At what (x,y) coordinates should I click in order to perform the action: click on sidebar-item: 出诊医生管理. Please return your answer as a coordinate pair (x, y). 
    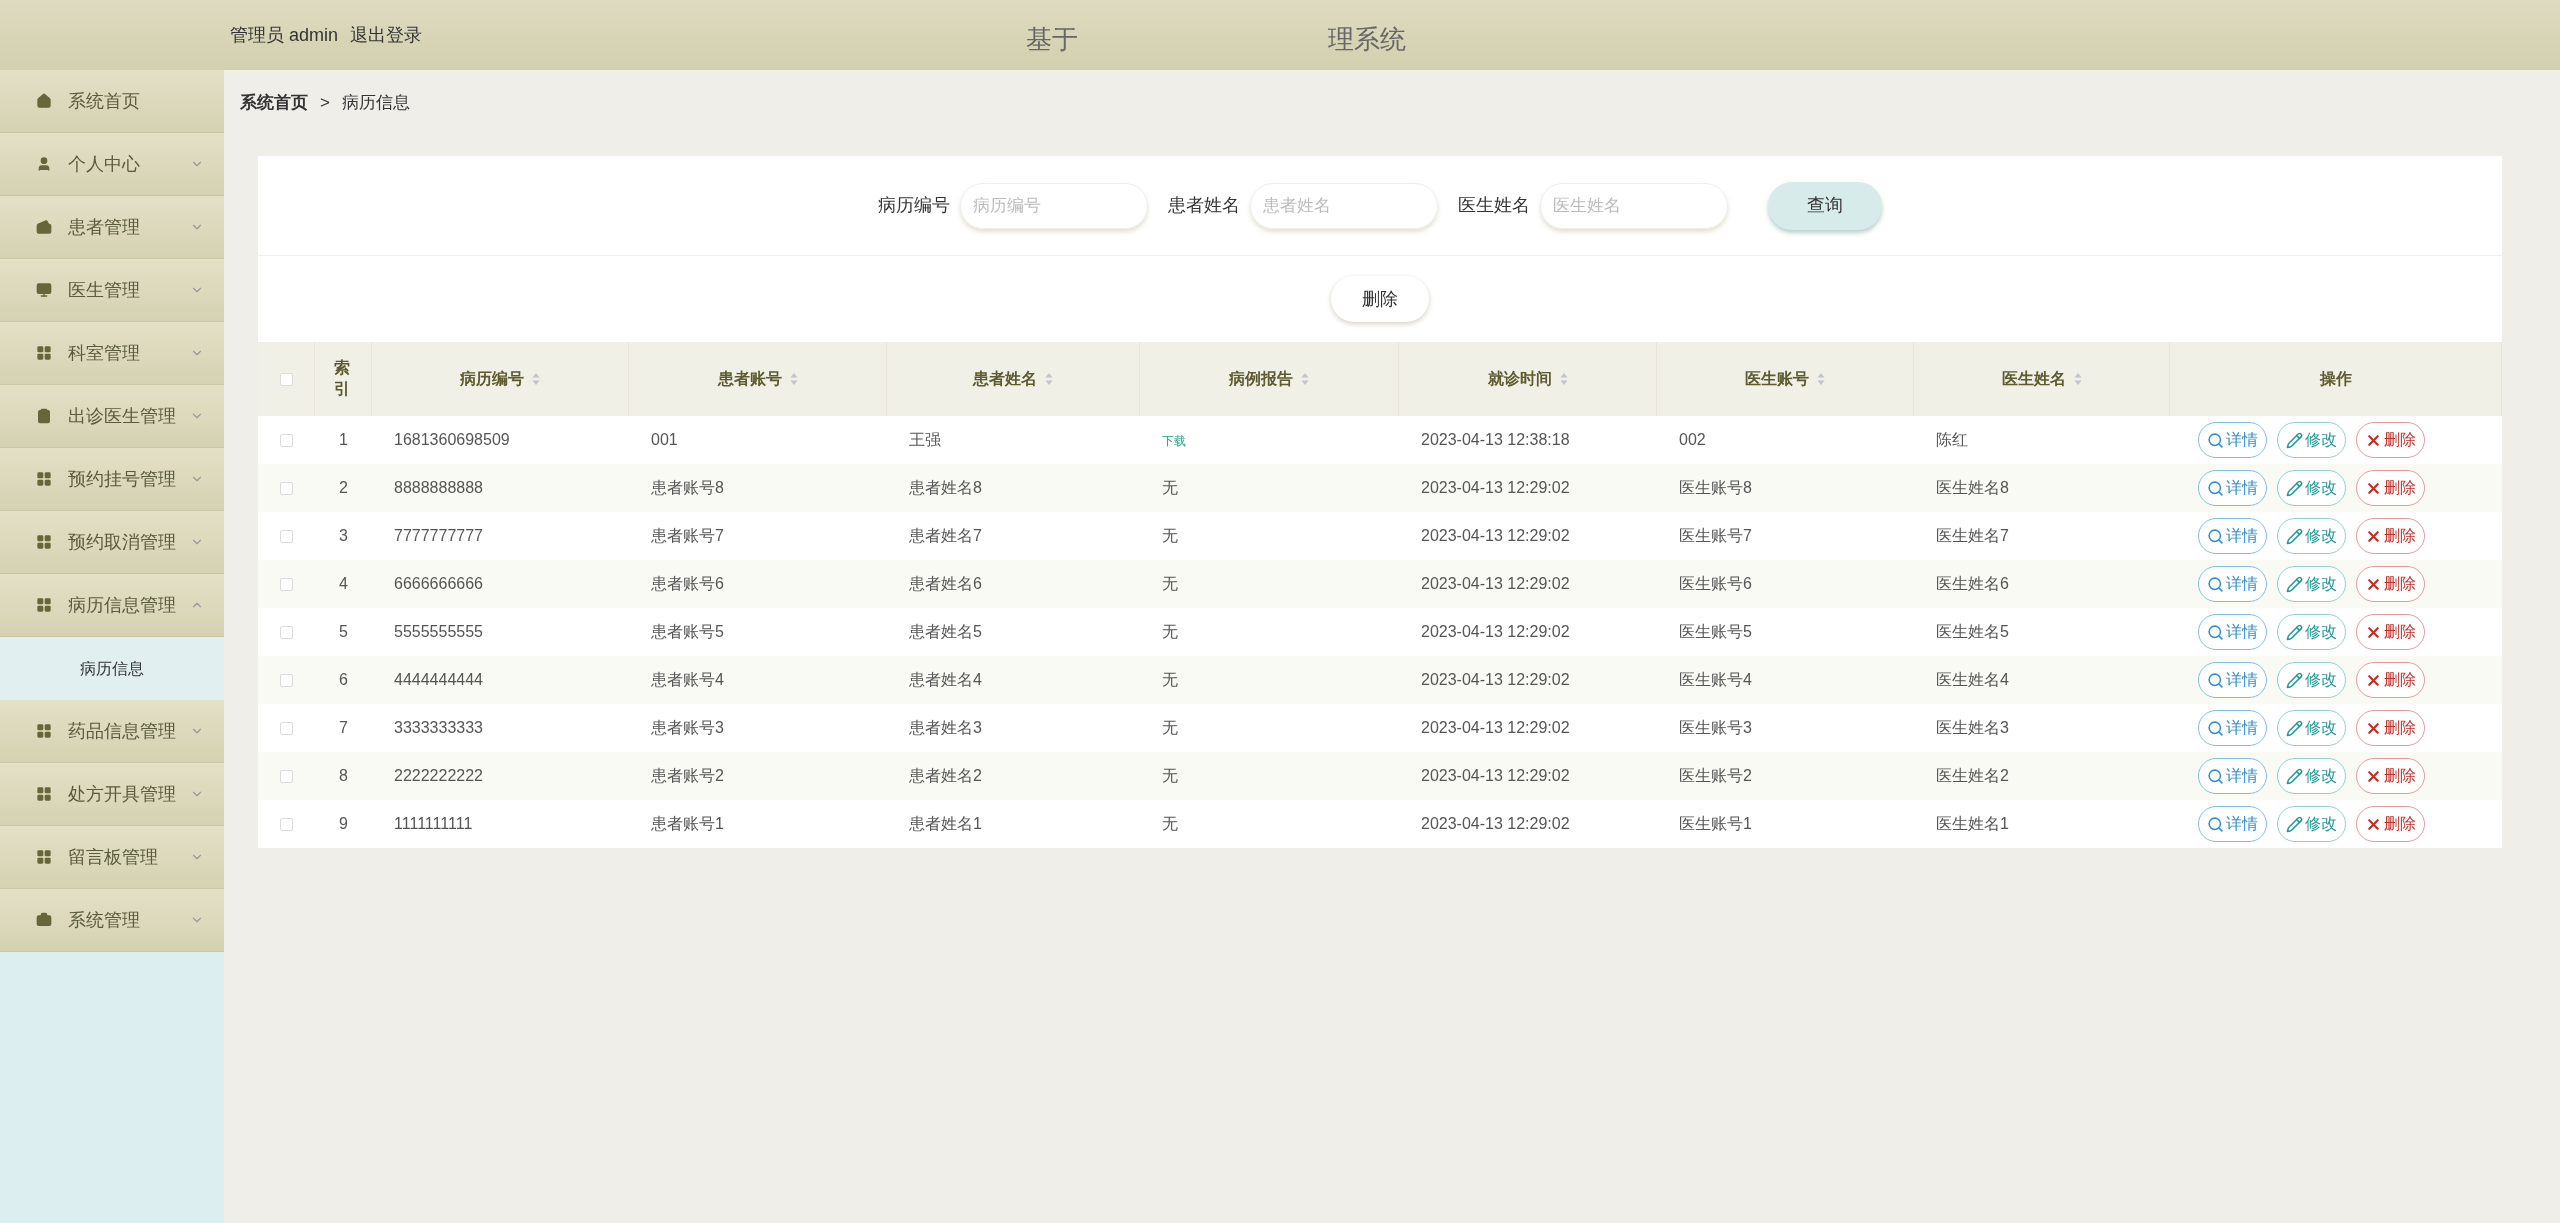
    Looking at the image, I should click on (112, 416).